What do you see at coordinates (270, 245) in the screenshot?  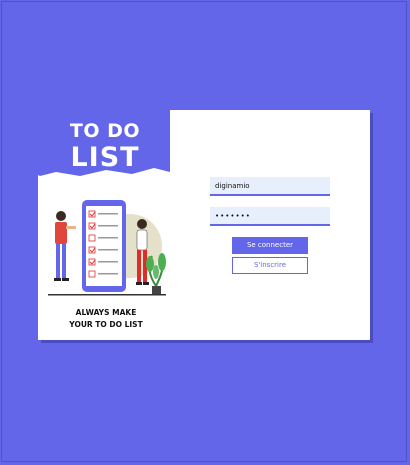 I see `login-button: Se connecter` at bounding box center [270, 245].